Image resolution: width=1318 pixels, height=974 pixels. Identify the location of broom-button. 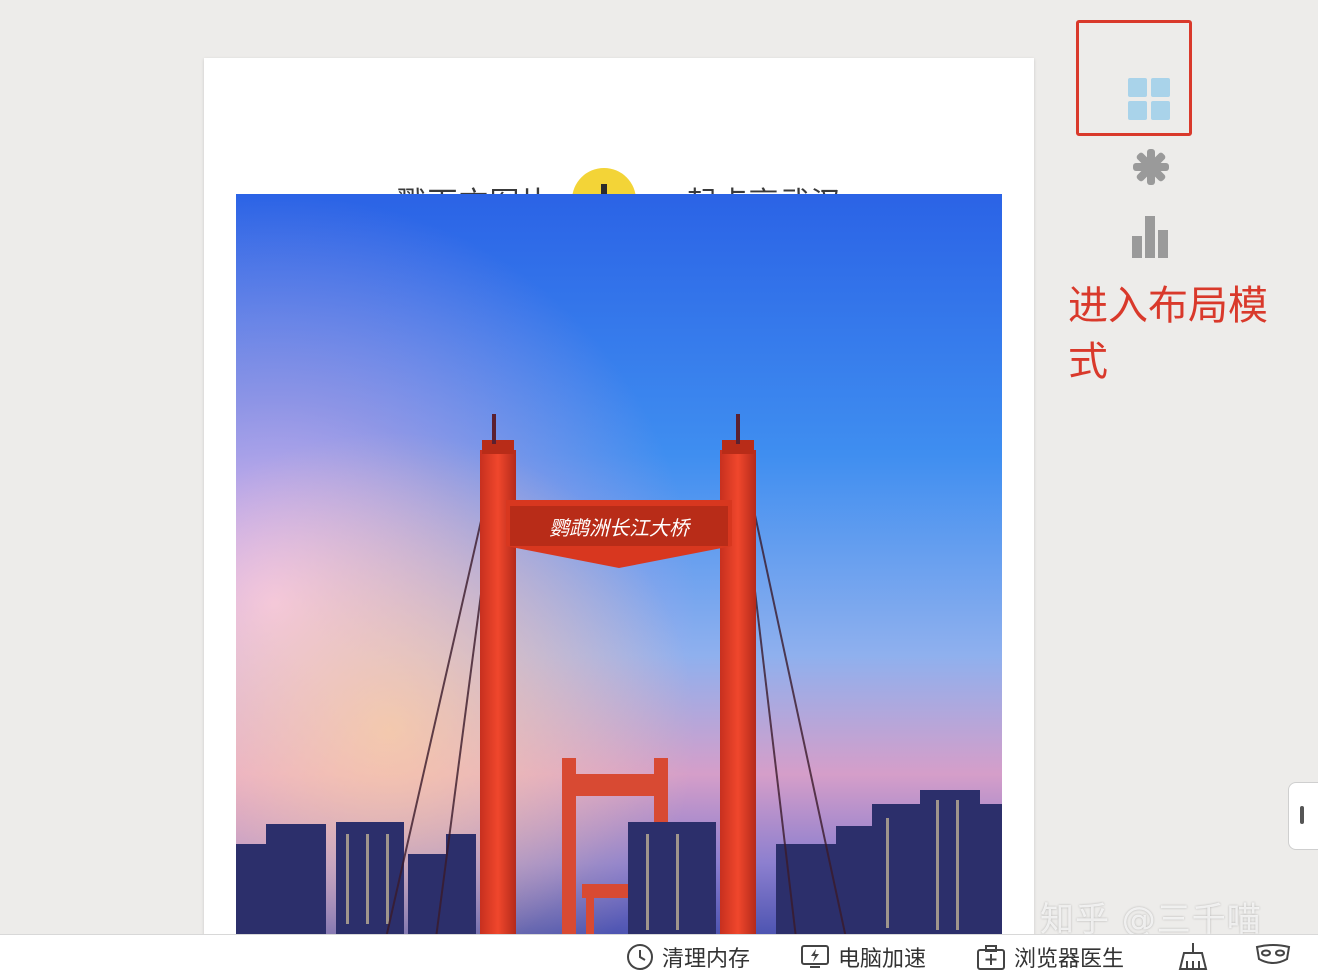
(1197, 956).